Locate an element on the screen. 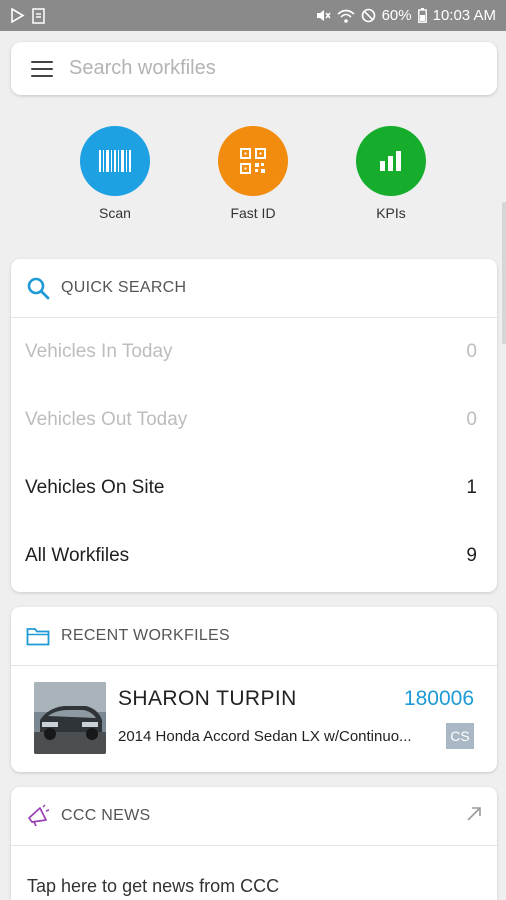 Image resolution: width=506 pixels, height=900 pixels. mute-icon is located at coordinates (323, 15).